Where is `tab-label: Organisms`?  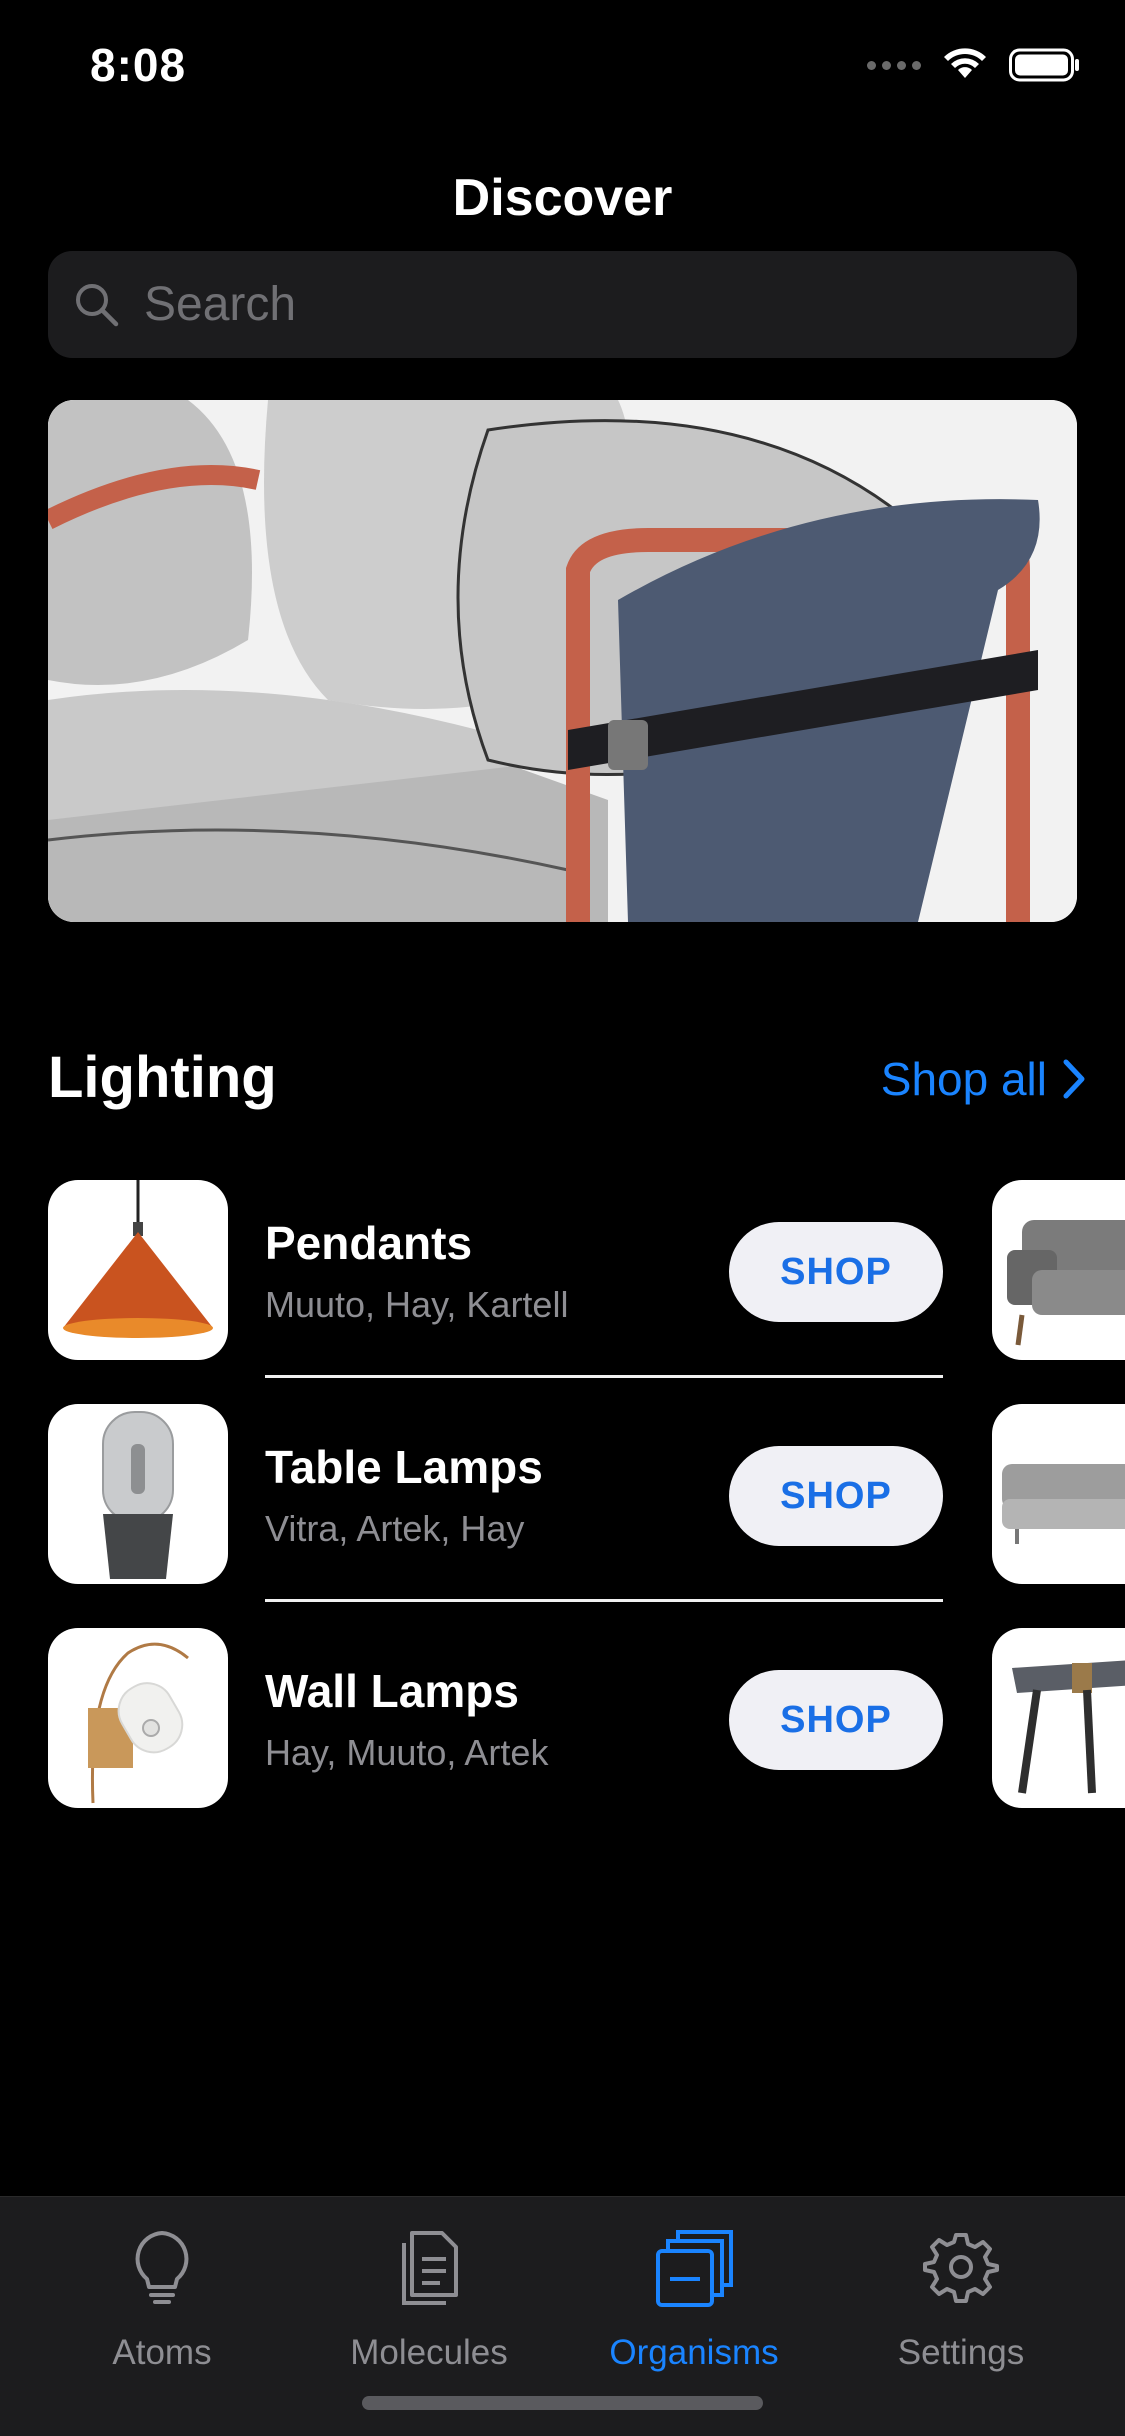 tab-label: Organisms is located at coordinates (694, 2352).